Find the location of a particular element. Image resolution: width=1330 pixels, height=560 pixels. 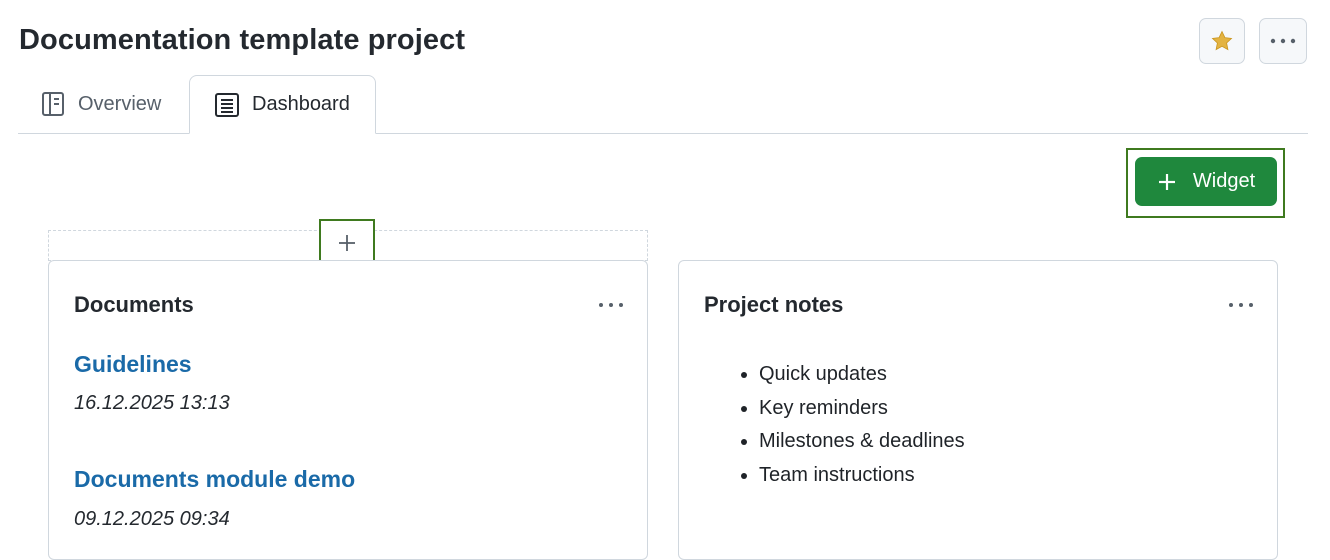

star-icon is located at coordinates (1222, 40).